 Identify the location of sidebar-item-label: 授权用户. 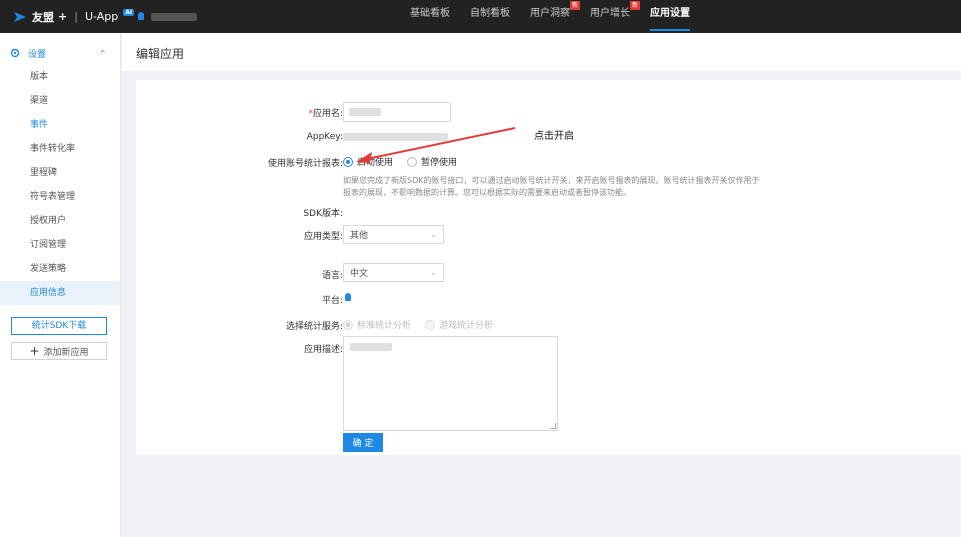
(48, 221).